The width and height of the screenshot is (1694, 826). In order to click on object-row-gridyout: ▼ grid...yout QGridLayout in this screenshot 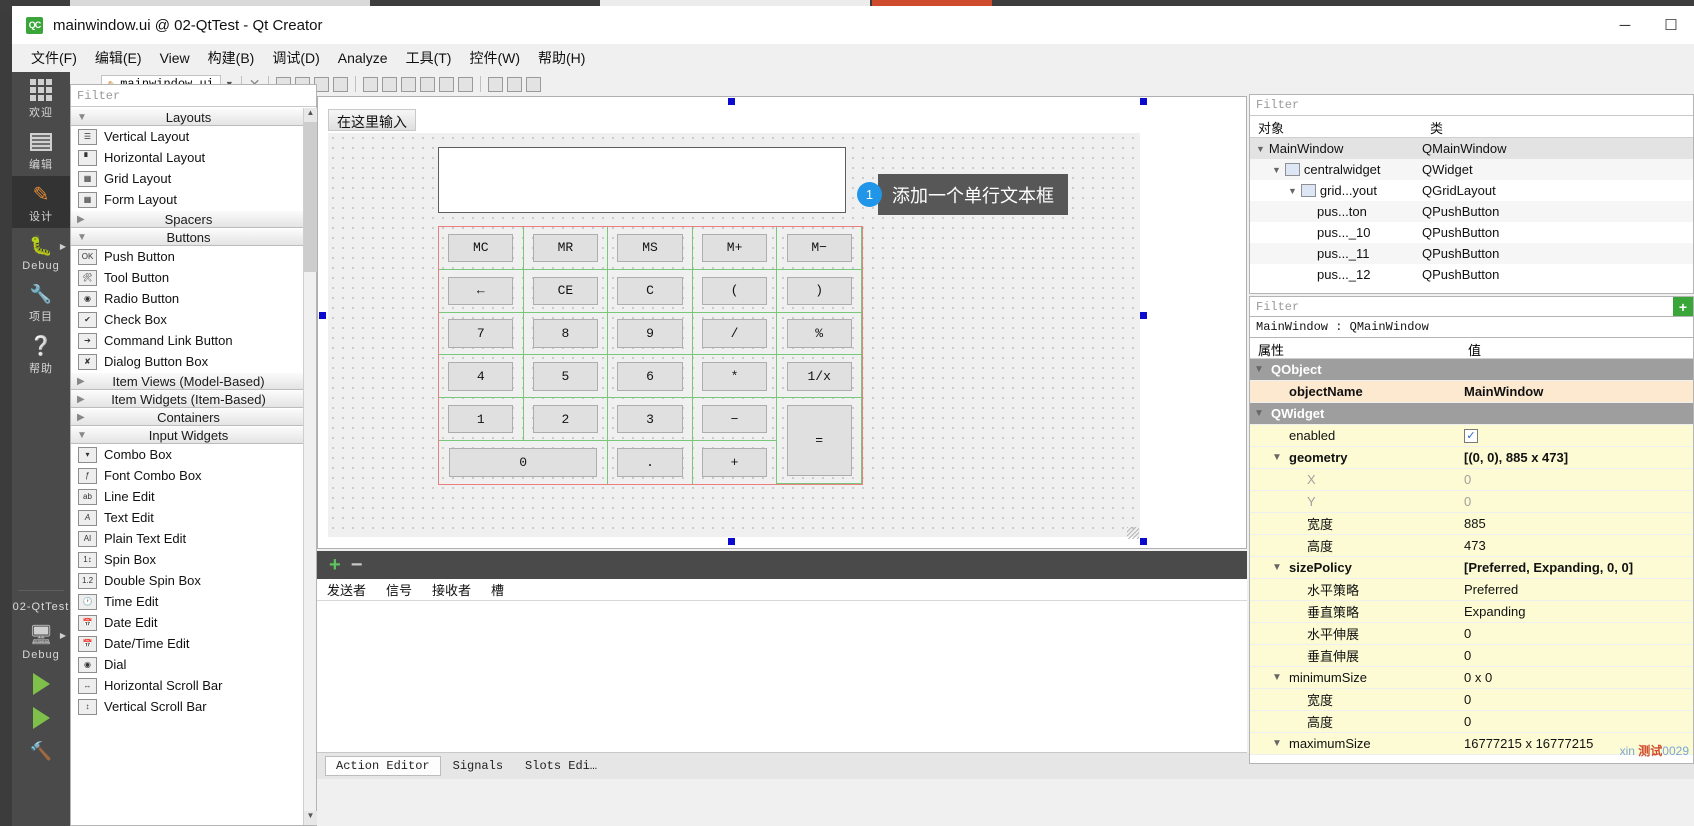, I will do `click(1471, 190)`.